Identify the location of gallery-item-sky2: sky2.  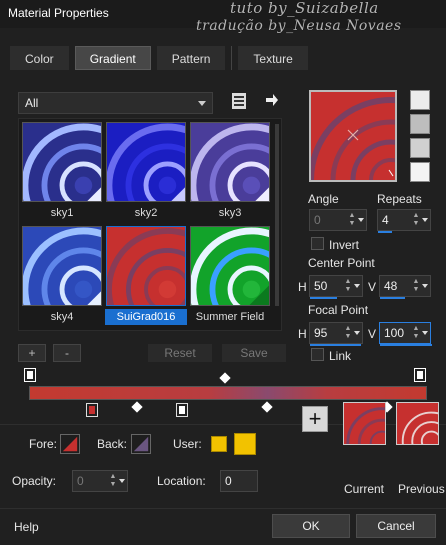
(167, 185).